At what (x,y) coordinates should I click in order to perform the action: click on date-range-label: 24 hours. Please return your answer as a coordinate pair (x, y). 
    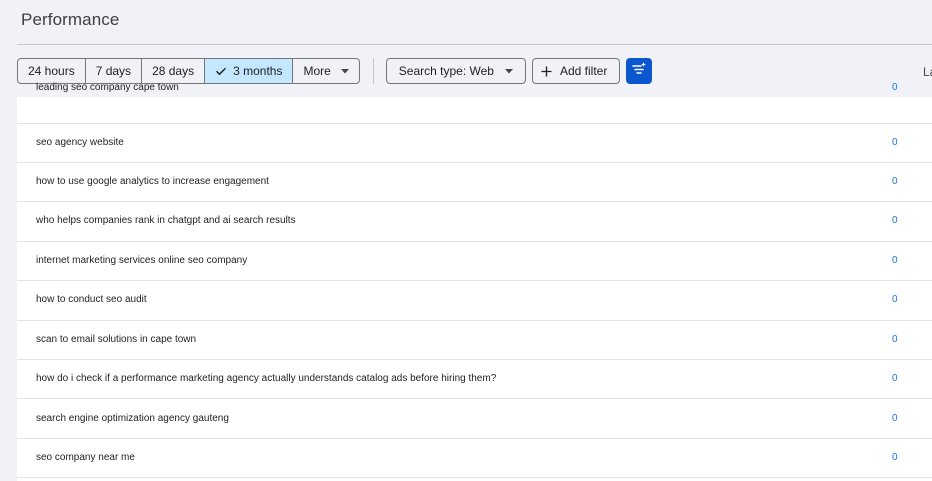
    Looking at the image, I should click on (51, 71).